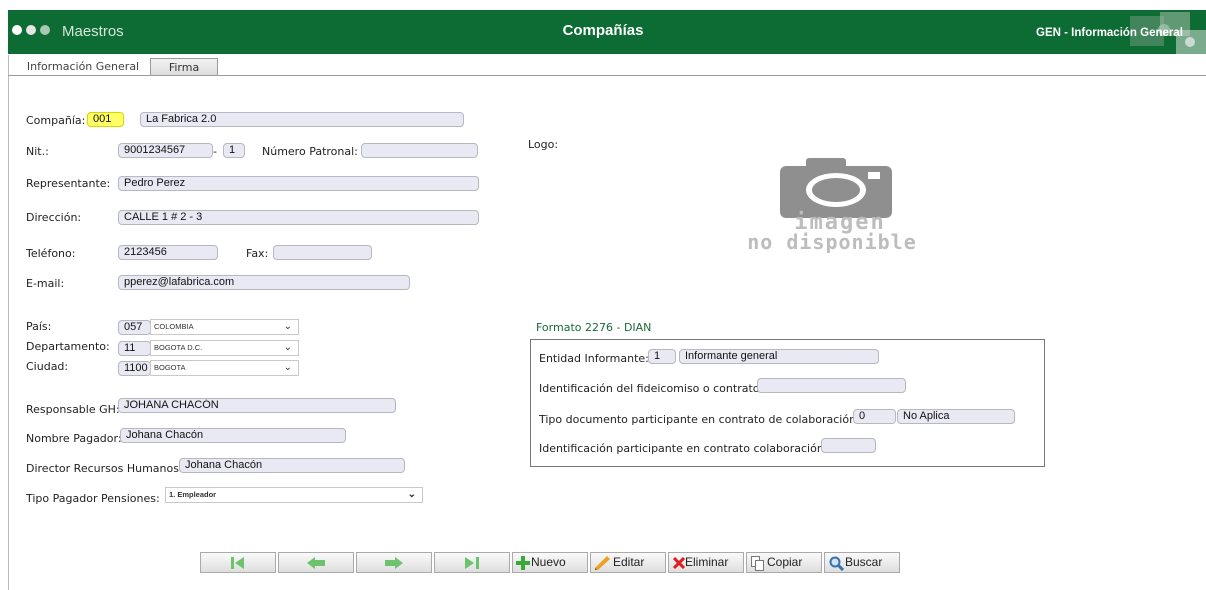 The image size is (1206, 590). I want to click on email-label: E-mail:, so click(45, 283).